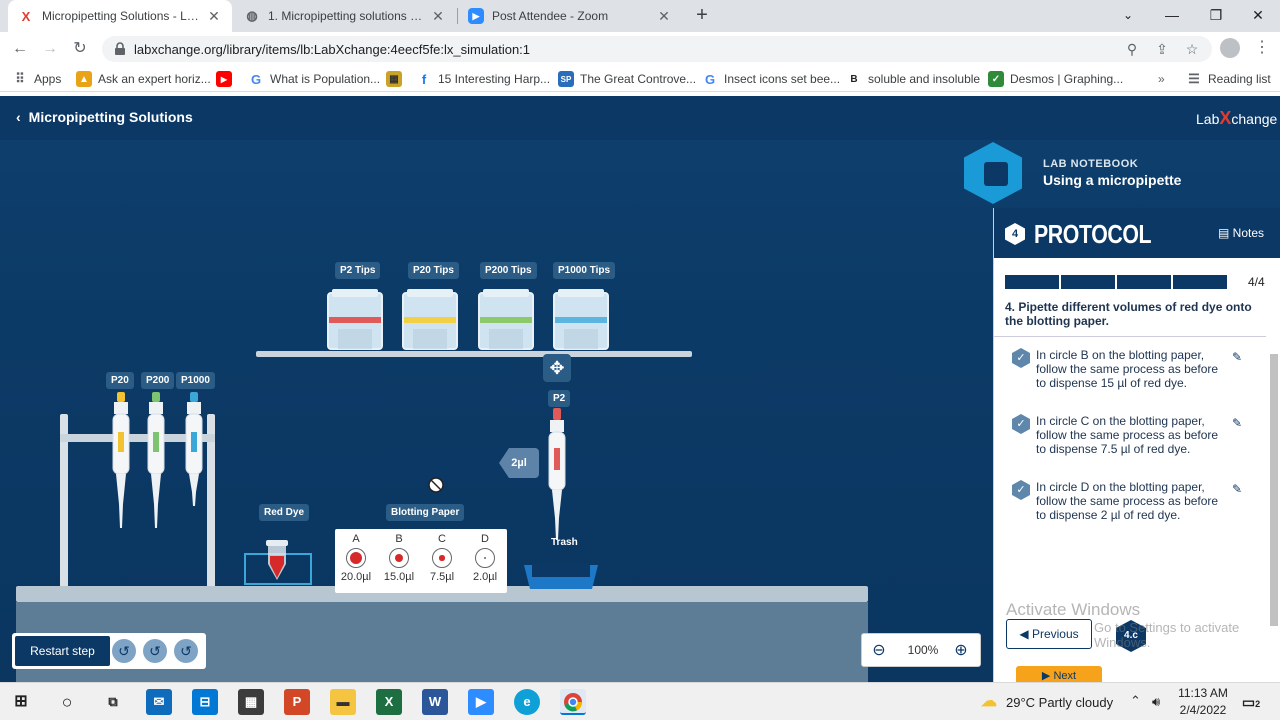 This screenshot has width=1280, height=720. I want to click on notes-label: Notes, so click(1248, 233).